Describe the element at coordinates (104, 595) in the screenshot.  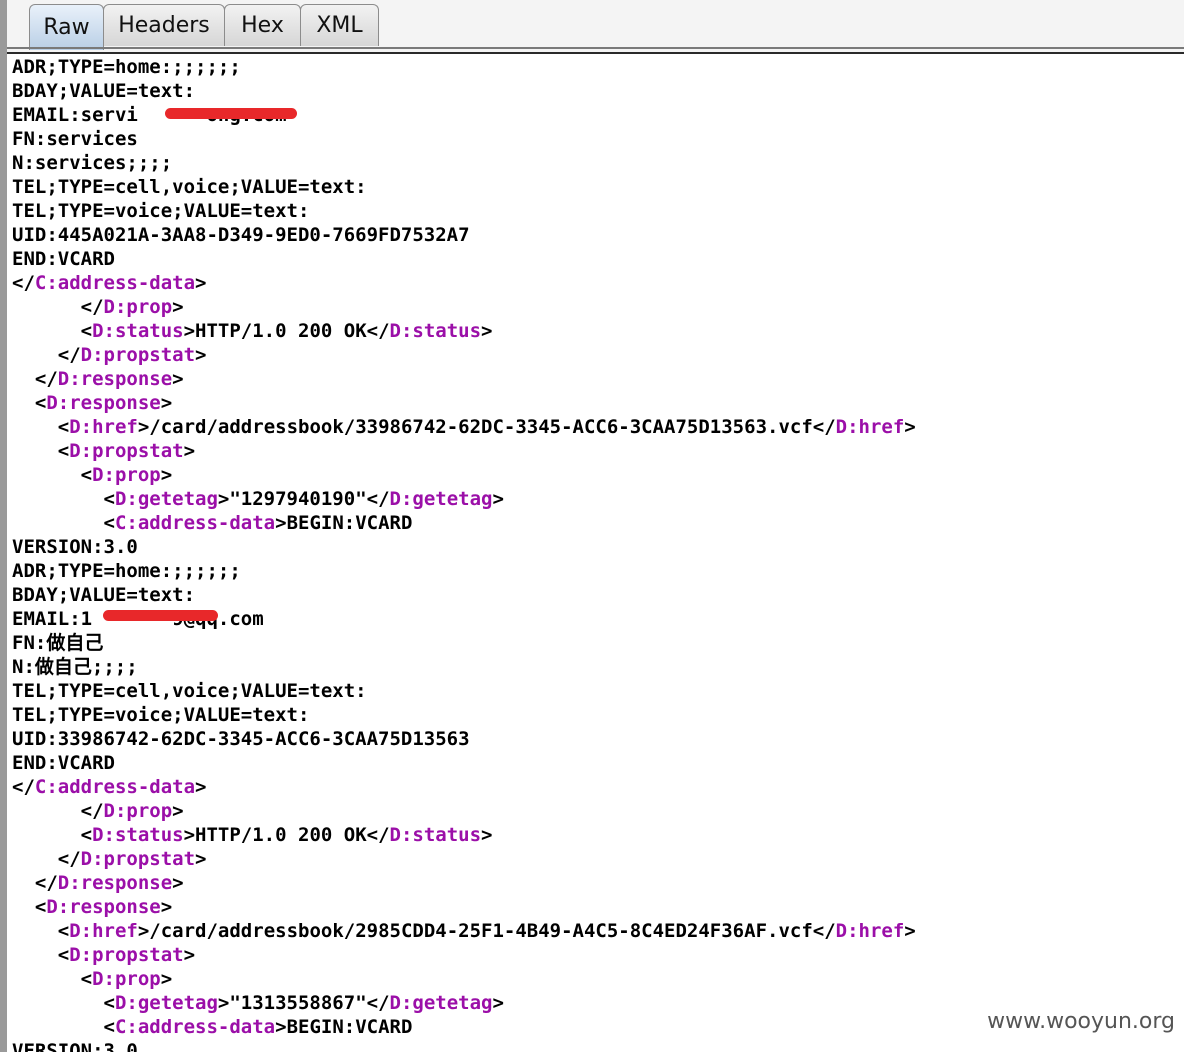
I see `text-segment: BDAY;VALUE=text:` at that location.